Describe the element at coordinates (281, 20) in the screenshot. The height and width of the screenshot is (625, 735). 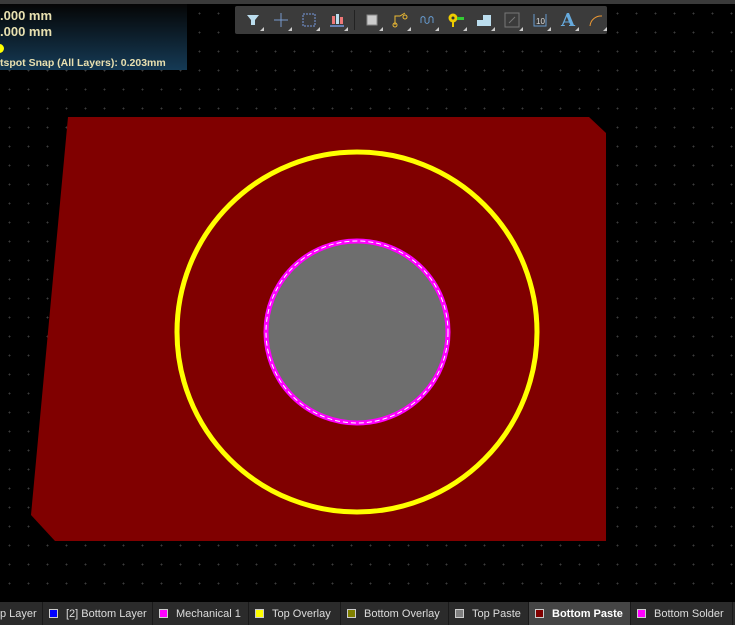
I see `crosshair-icon` at that location.